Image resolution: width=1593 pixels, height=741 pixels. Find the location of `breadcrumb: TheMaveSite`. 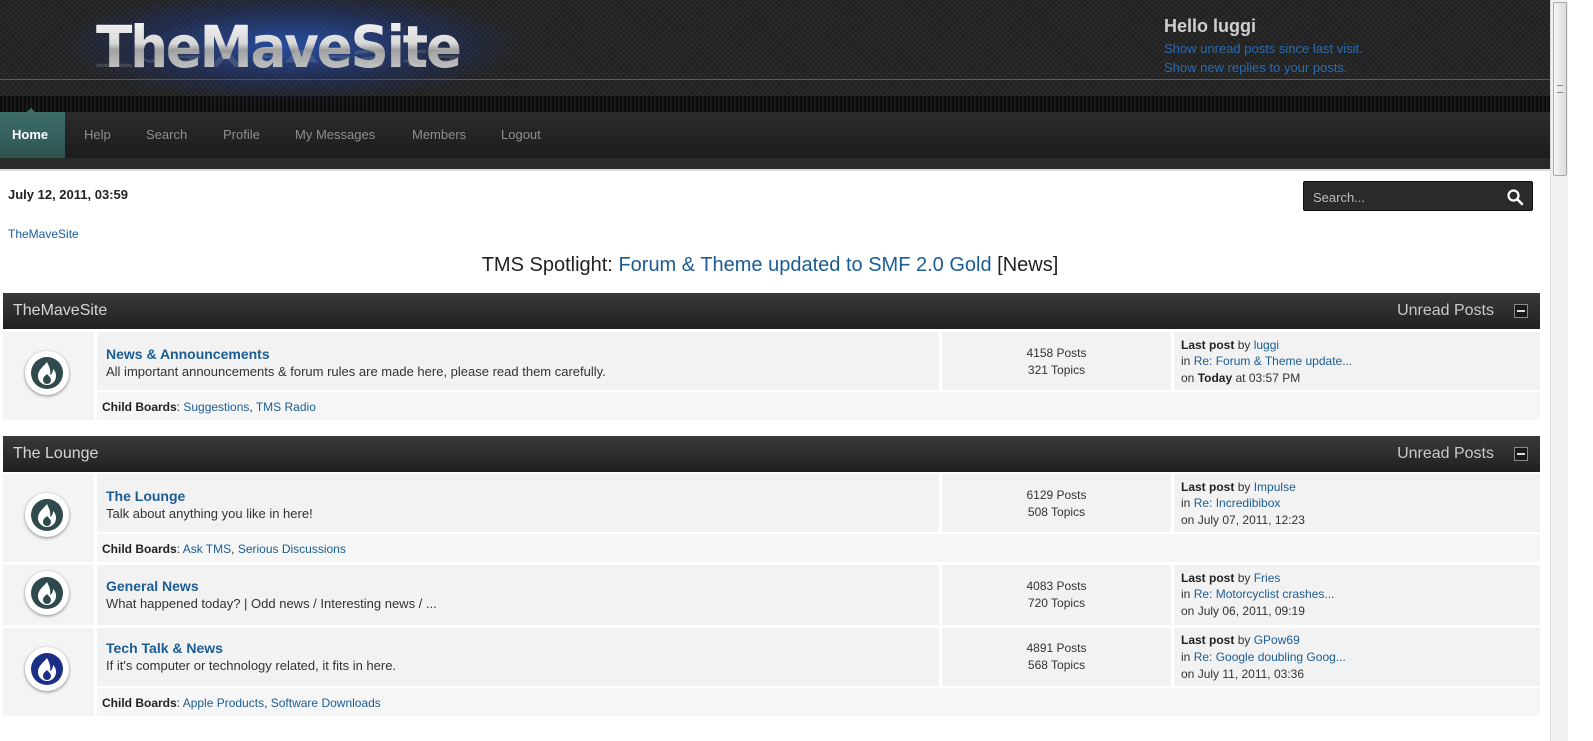

breadcrumb: TheMaveSite is located at coordinates (43, 234).